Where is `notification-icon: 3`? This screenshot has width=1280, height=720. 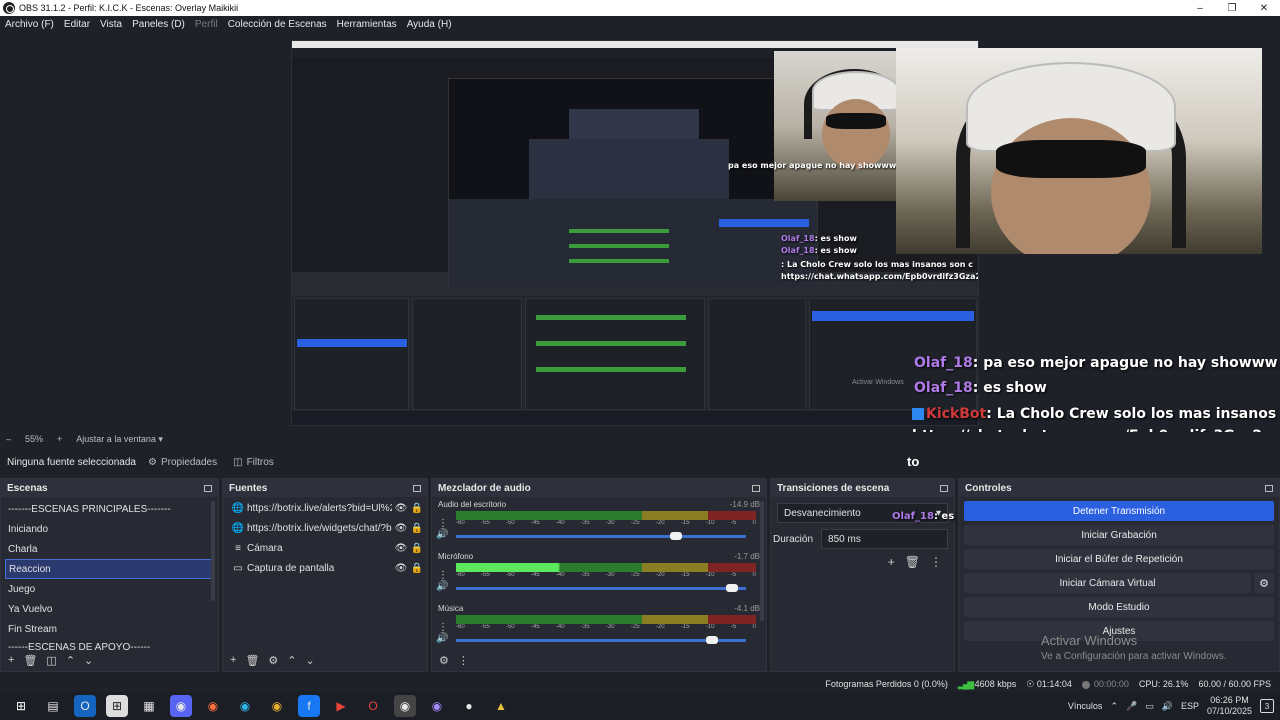 notification-icon: 3 is located at coordinates (1267, 706).